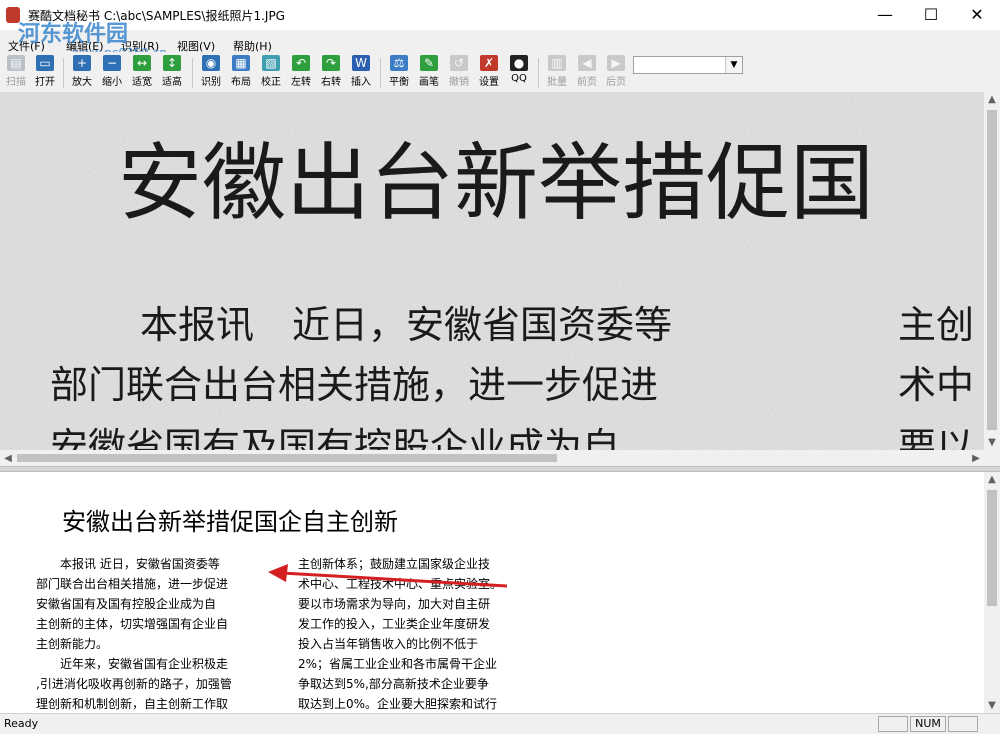  Describe the element at coordinates (733, 65) in the screenshot. I see `chevron-down-icon: ▼` at that location.